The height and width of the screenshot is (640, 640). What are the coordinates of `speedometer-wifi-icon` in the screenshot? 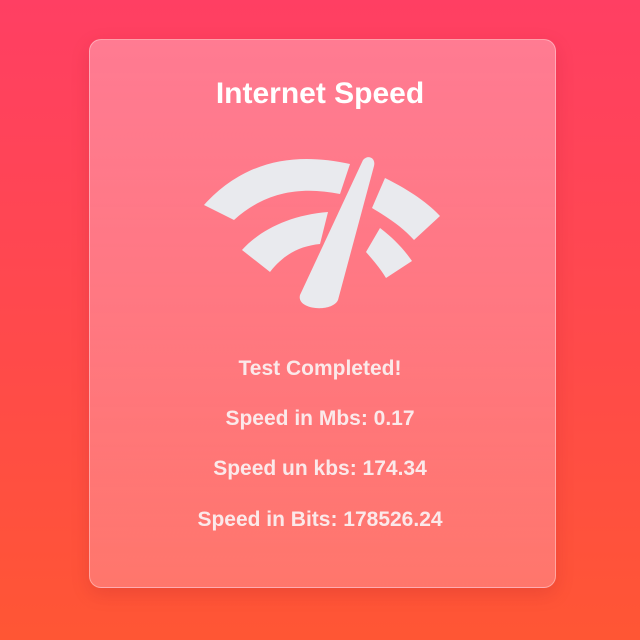 It's located at (322, 233).